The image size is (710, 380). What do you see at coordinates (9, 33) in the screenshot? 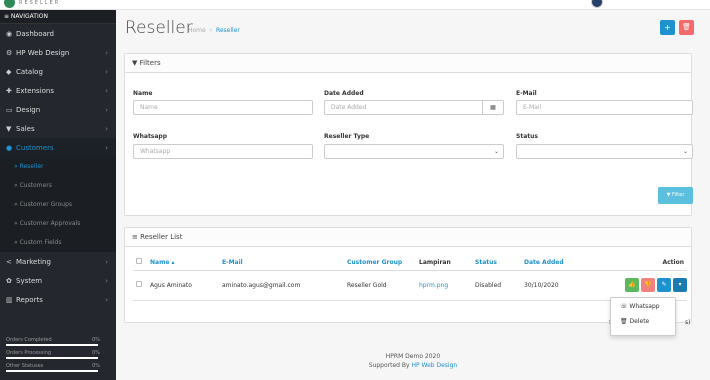
I see `dashboard-icon: ◉` at bounding box center [9, 33].